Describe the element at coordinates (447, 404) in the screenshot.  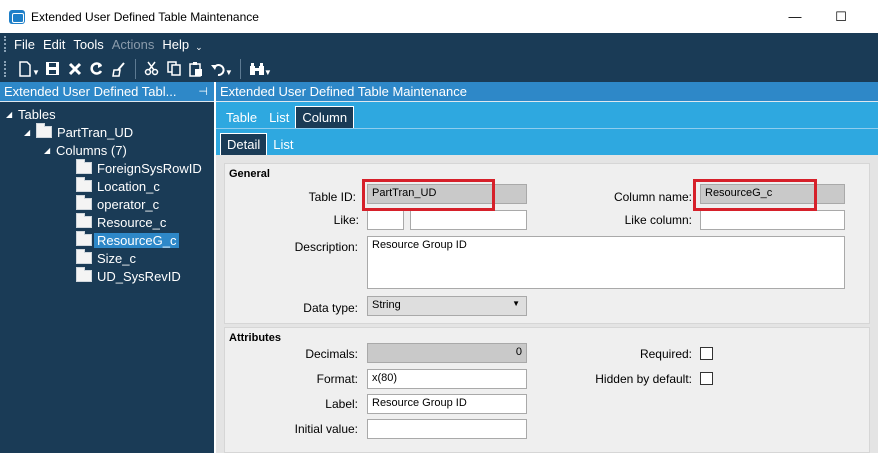
I see `label-field: Resource Group ID` at that location.